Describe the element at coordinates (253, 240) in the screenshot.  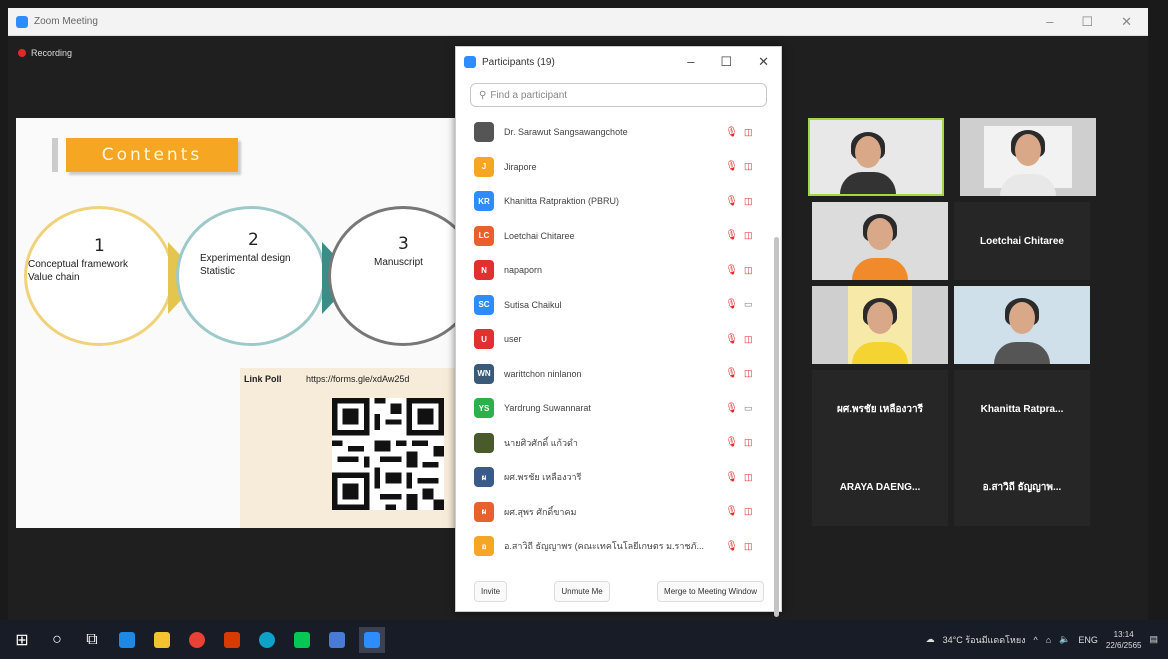
I see `item-number-2: 2` at that location.